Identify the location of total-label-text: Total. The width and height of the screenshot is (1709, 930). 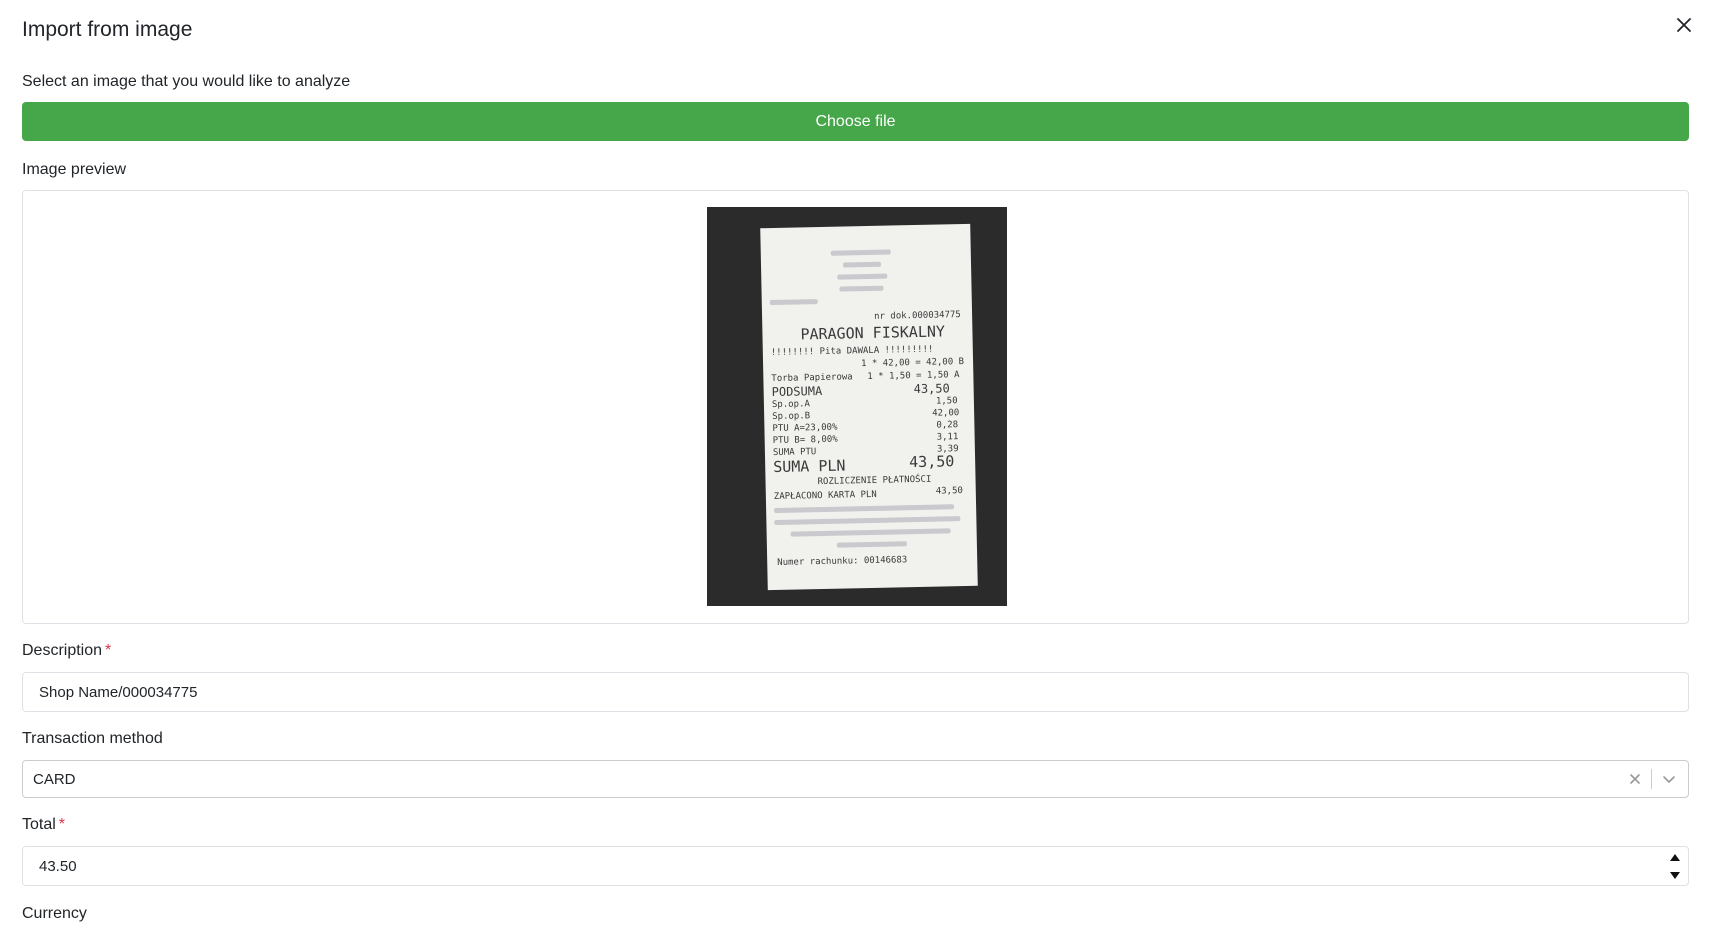
(39, 824).